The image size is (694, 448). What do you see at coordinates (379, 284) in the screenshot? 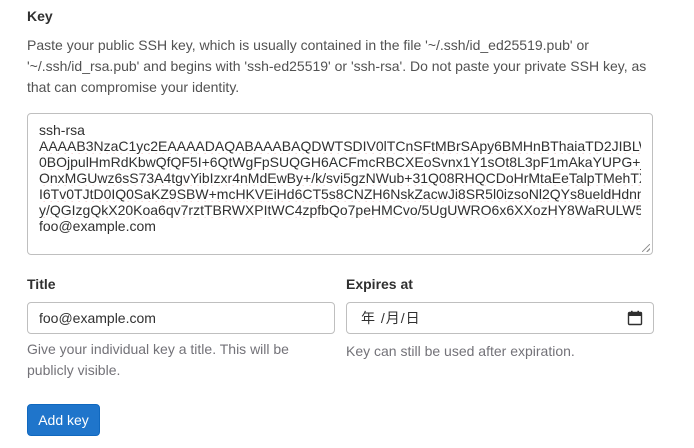
I see `expires-label: Expires at` at bounding box center [379, 284].